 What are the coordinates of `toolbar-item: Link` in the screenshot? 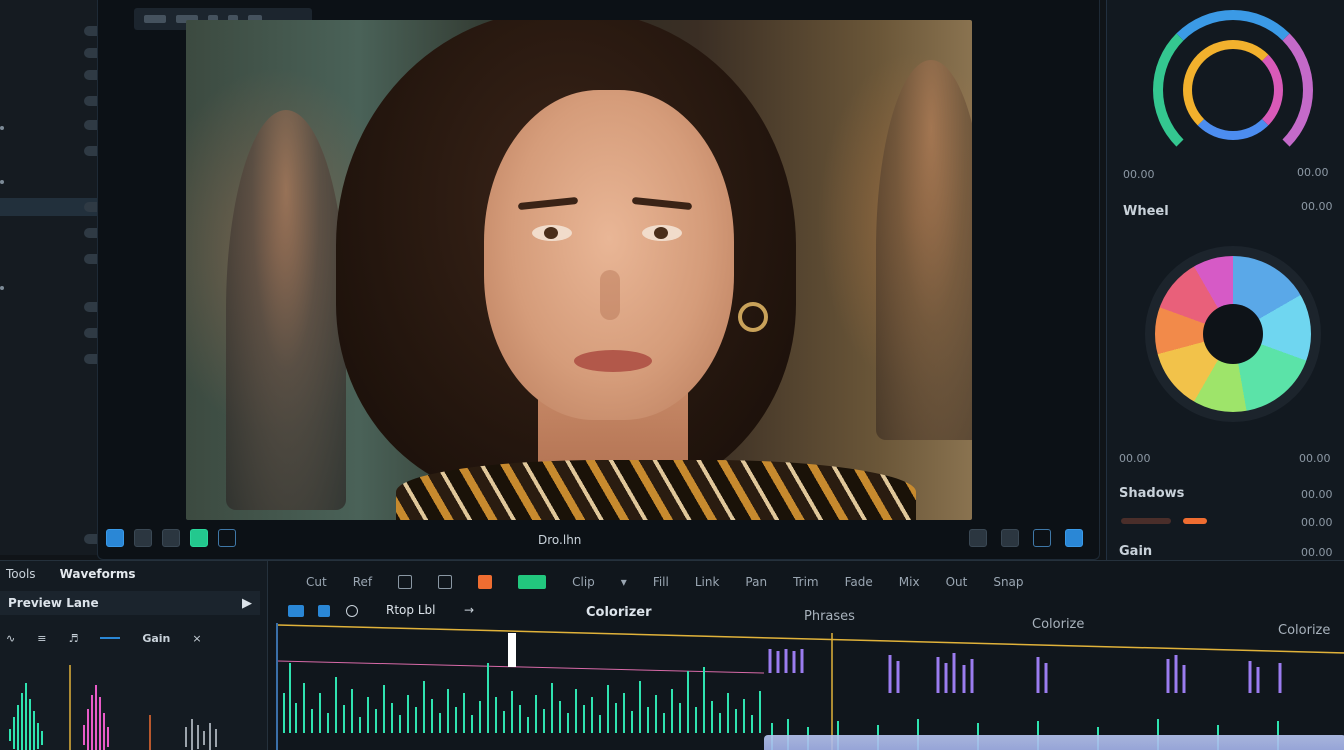 It's located at (707, 582).